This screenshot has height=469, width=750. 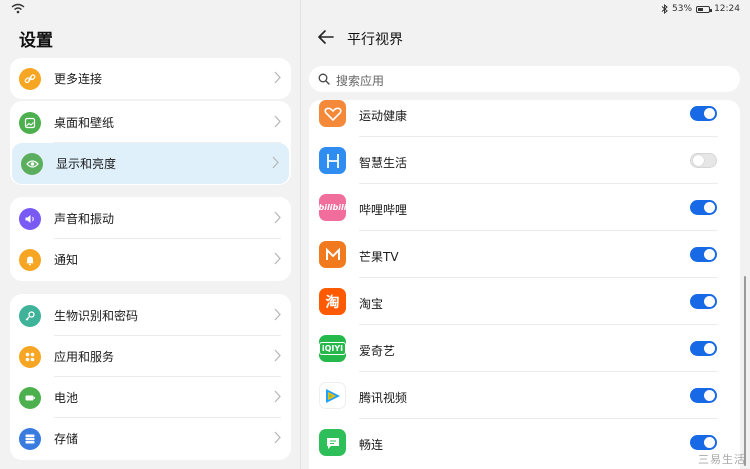 What do you see at coordinates (332, 207) in the screenshot?
I see `bilibili-app-icon: bilibili` at bounding box center [332, 207].